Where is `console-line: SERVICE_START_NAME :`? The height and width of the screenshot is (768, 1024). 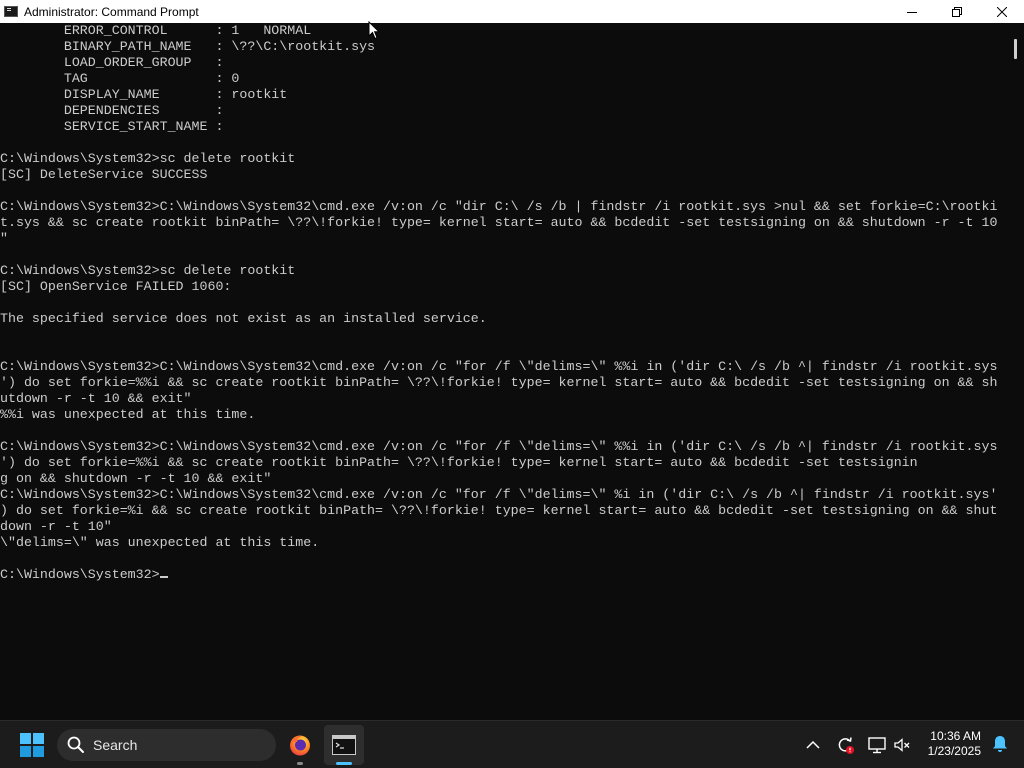
console-line: SERVICE_START_NAME : is located at coordinates (112, 126).